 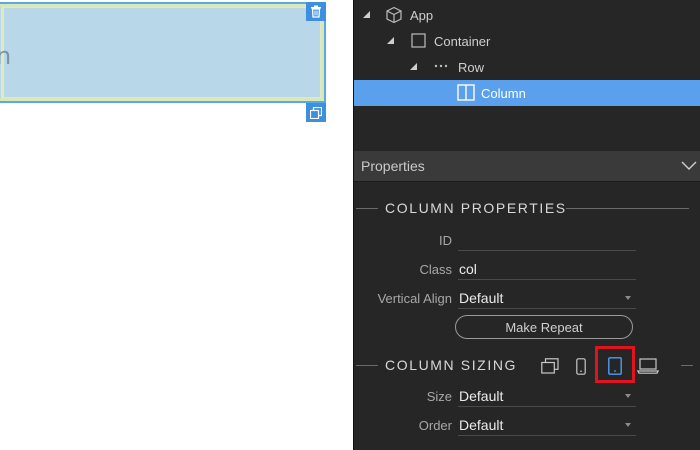 I want to click on square-icon, so click(x=418, y=40).